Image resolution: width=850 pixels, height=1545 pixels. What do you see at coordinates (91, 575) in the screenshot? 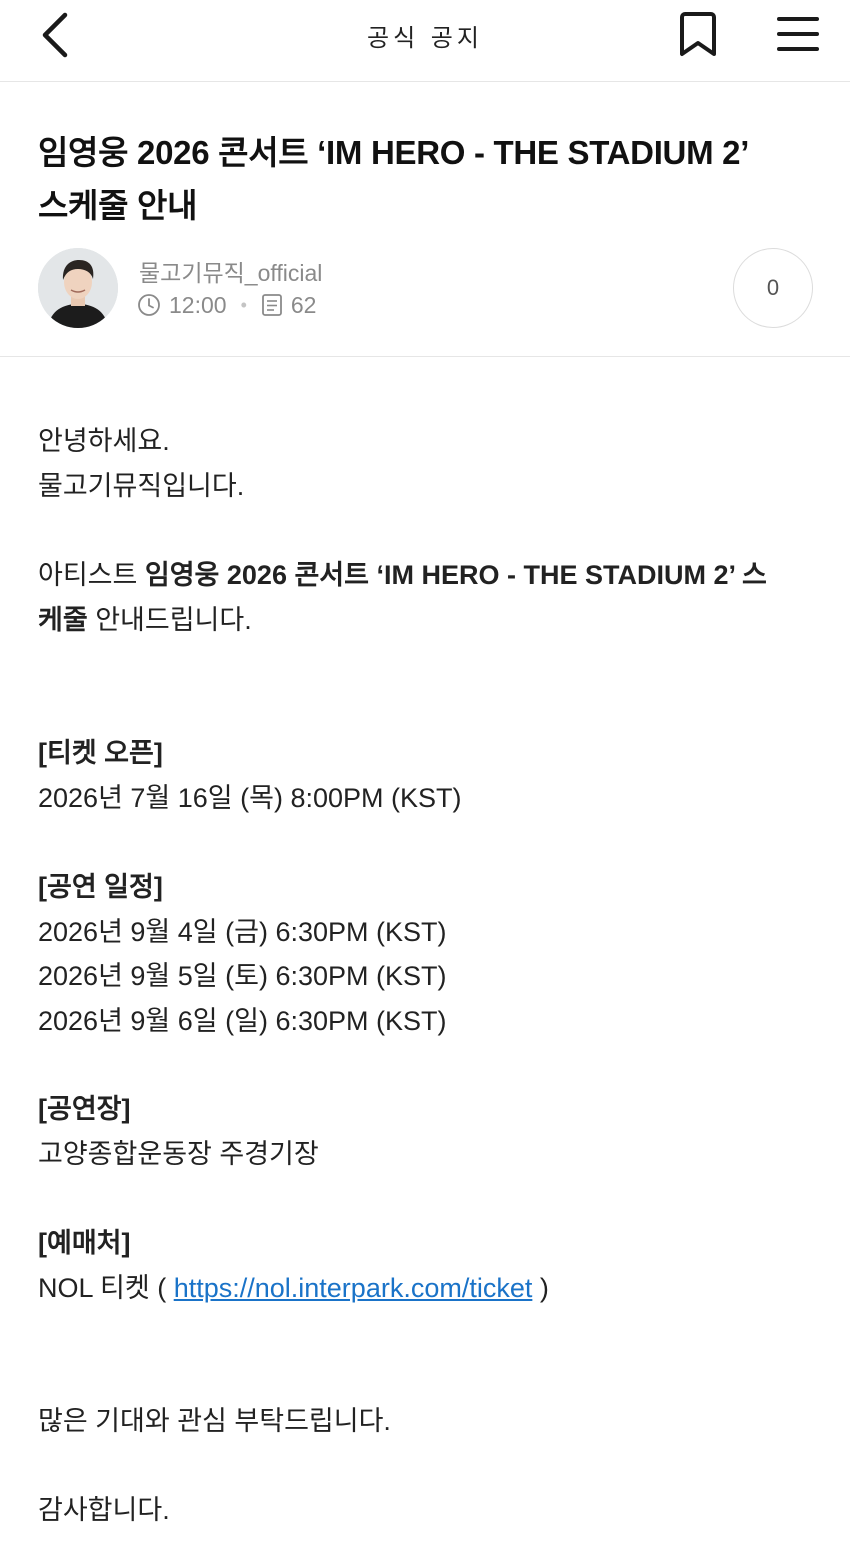
I see `announcement-prefix: 아티스트` at bounding box center [91, 575].